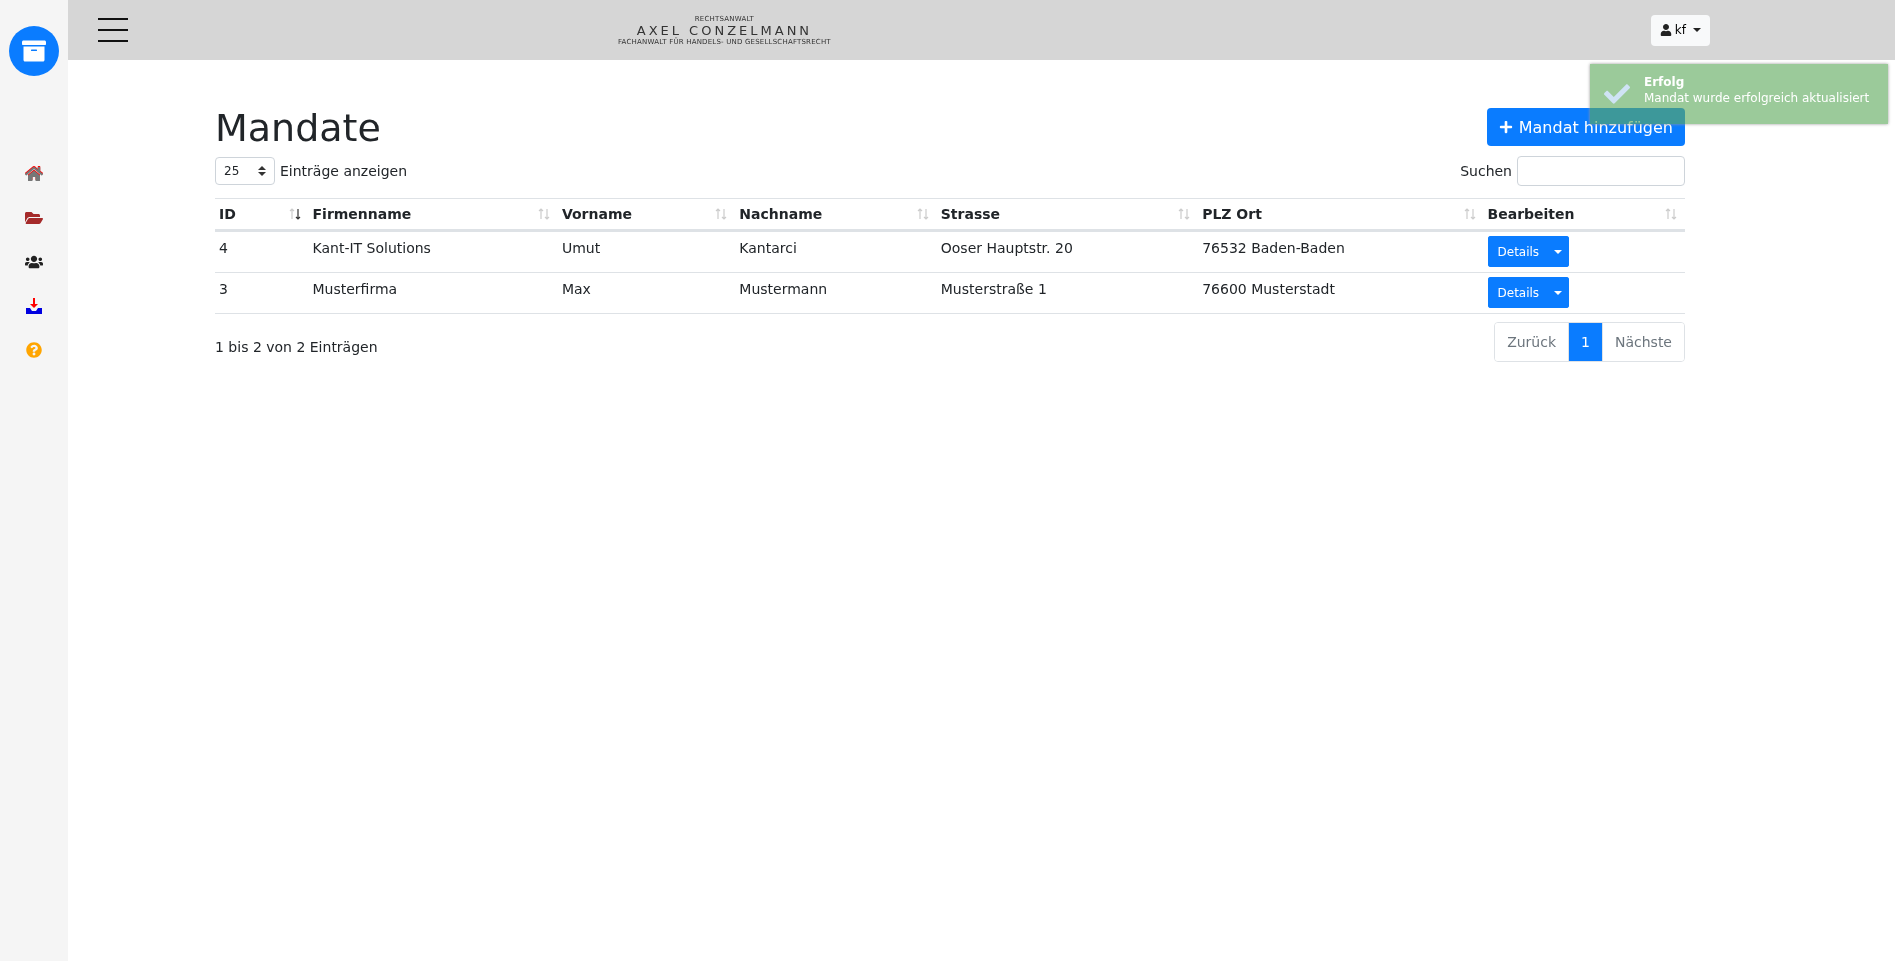 Image resolution: width=1895 pixels, height=961 pixels. I want to click on sidebar-item, so click(34, 306).